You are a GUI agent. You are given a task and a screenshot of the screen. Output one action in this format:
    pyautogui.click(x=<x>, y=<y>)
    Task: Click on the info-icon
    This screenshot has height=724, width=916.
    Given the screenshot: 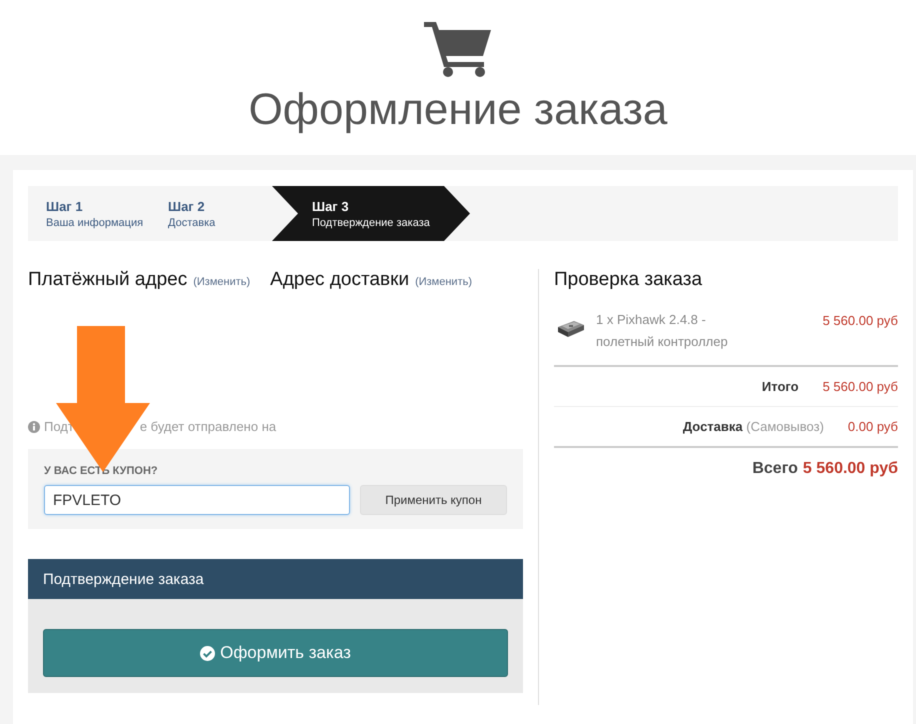 What is the action you would take?
    pyautogui.click(x=34, y=426)
    